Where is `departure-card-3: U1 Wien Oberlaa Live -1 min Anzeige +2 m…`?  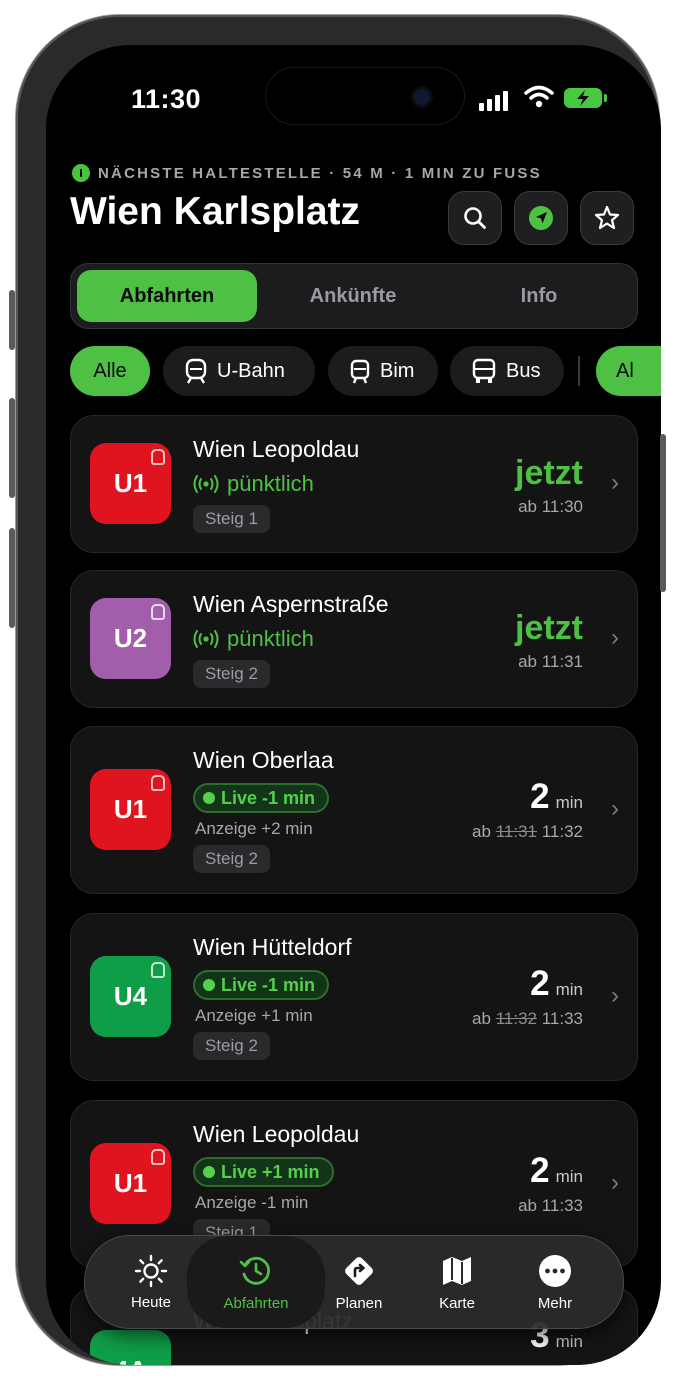
departure-card-3: U1 Wien Oberlaa Live -1 min Anzeige +2 m… is located at coordinates (354, 810).